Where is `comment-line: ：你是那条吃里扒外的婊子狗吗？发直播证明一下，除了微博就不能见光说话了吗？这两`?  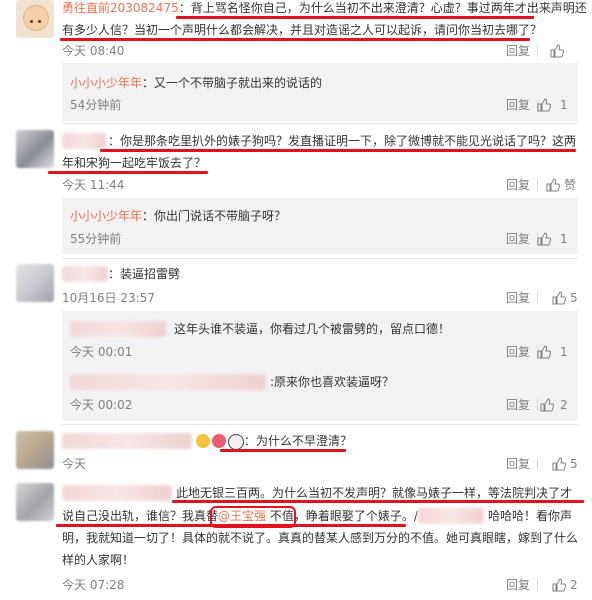 comment-line: ：你是那条吃里扒外的婊子狗吗？发直播证明一下，除了微博就不能见光说话了吗？这两 is located at coordinates (342, 141).